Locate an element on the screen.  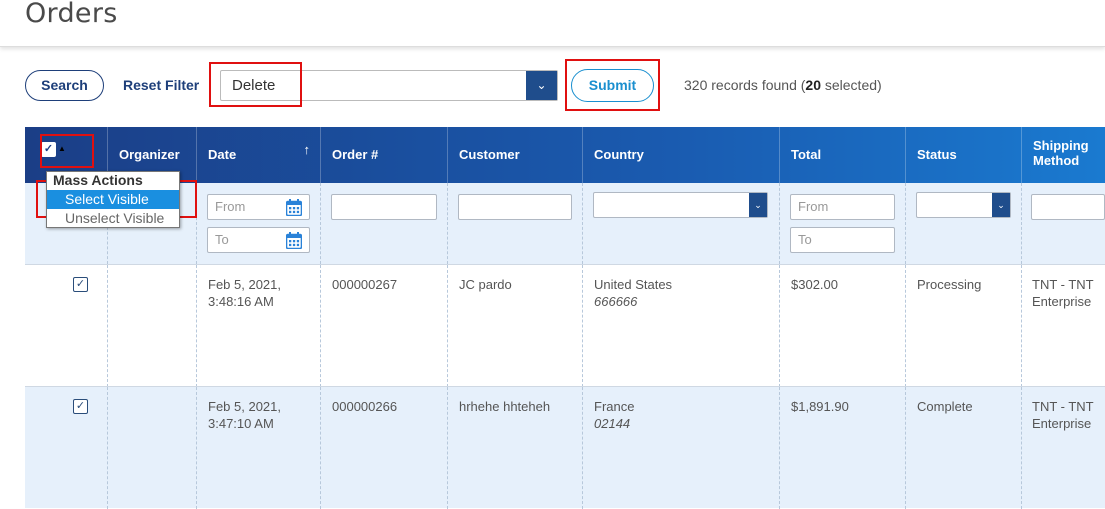
date-to-input: To is located at coordinates (258, 240).